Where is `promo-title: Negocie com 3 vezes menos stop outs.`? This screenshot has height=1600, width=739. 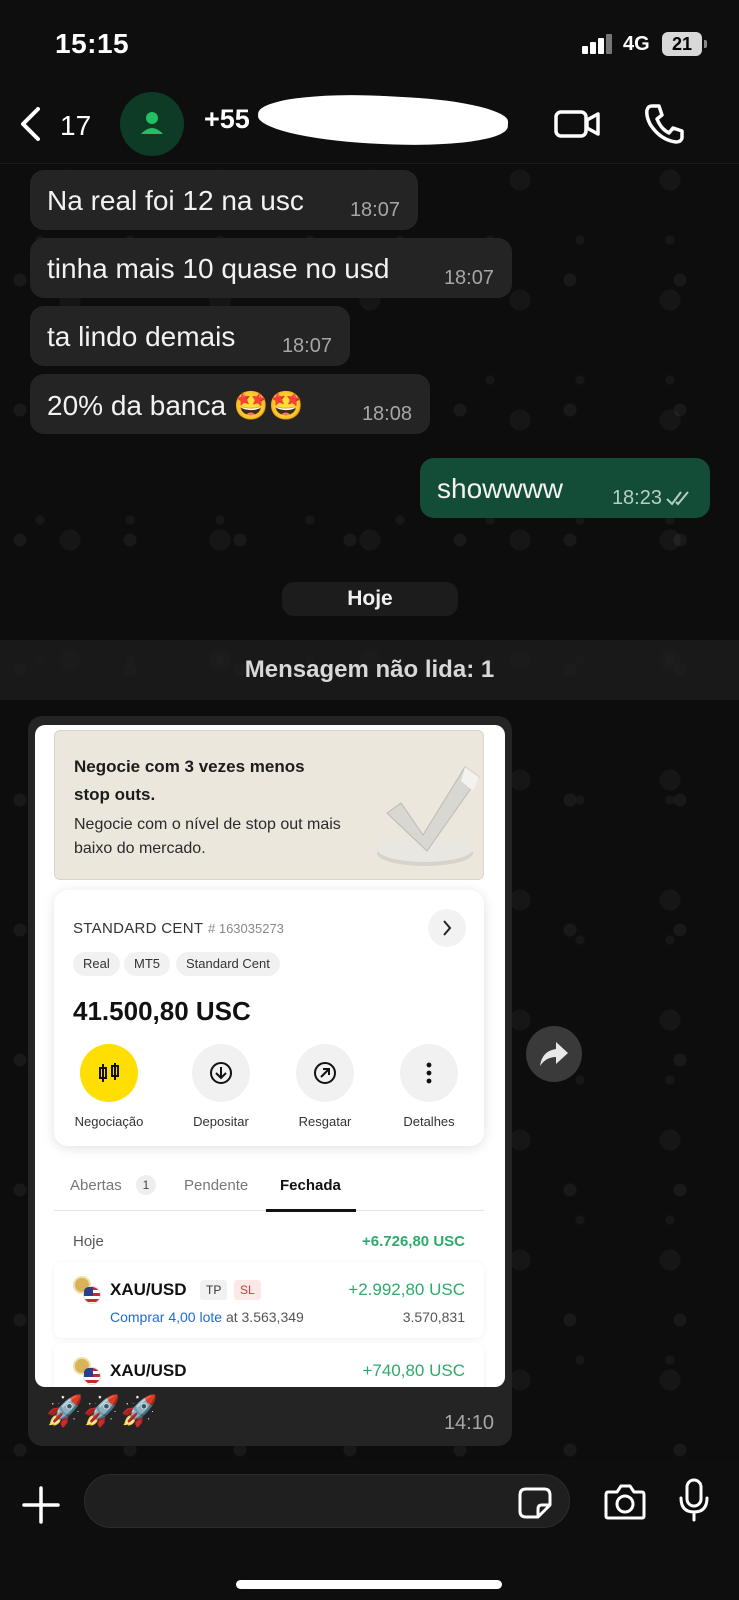
promo-title: Negocie com 3 vezes menos stop outs. is located at coordinates (189, 780).